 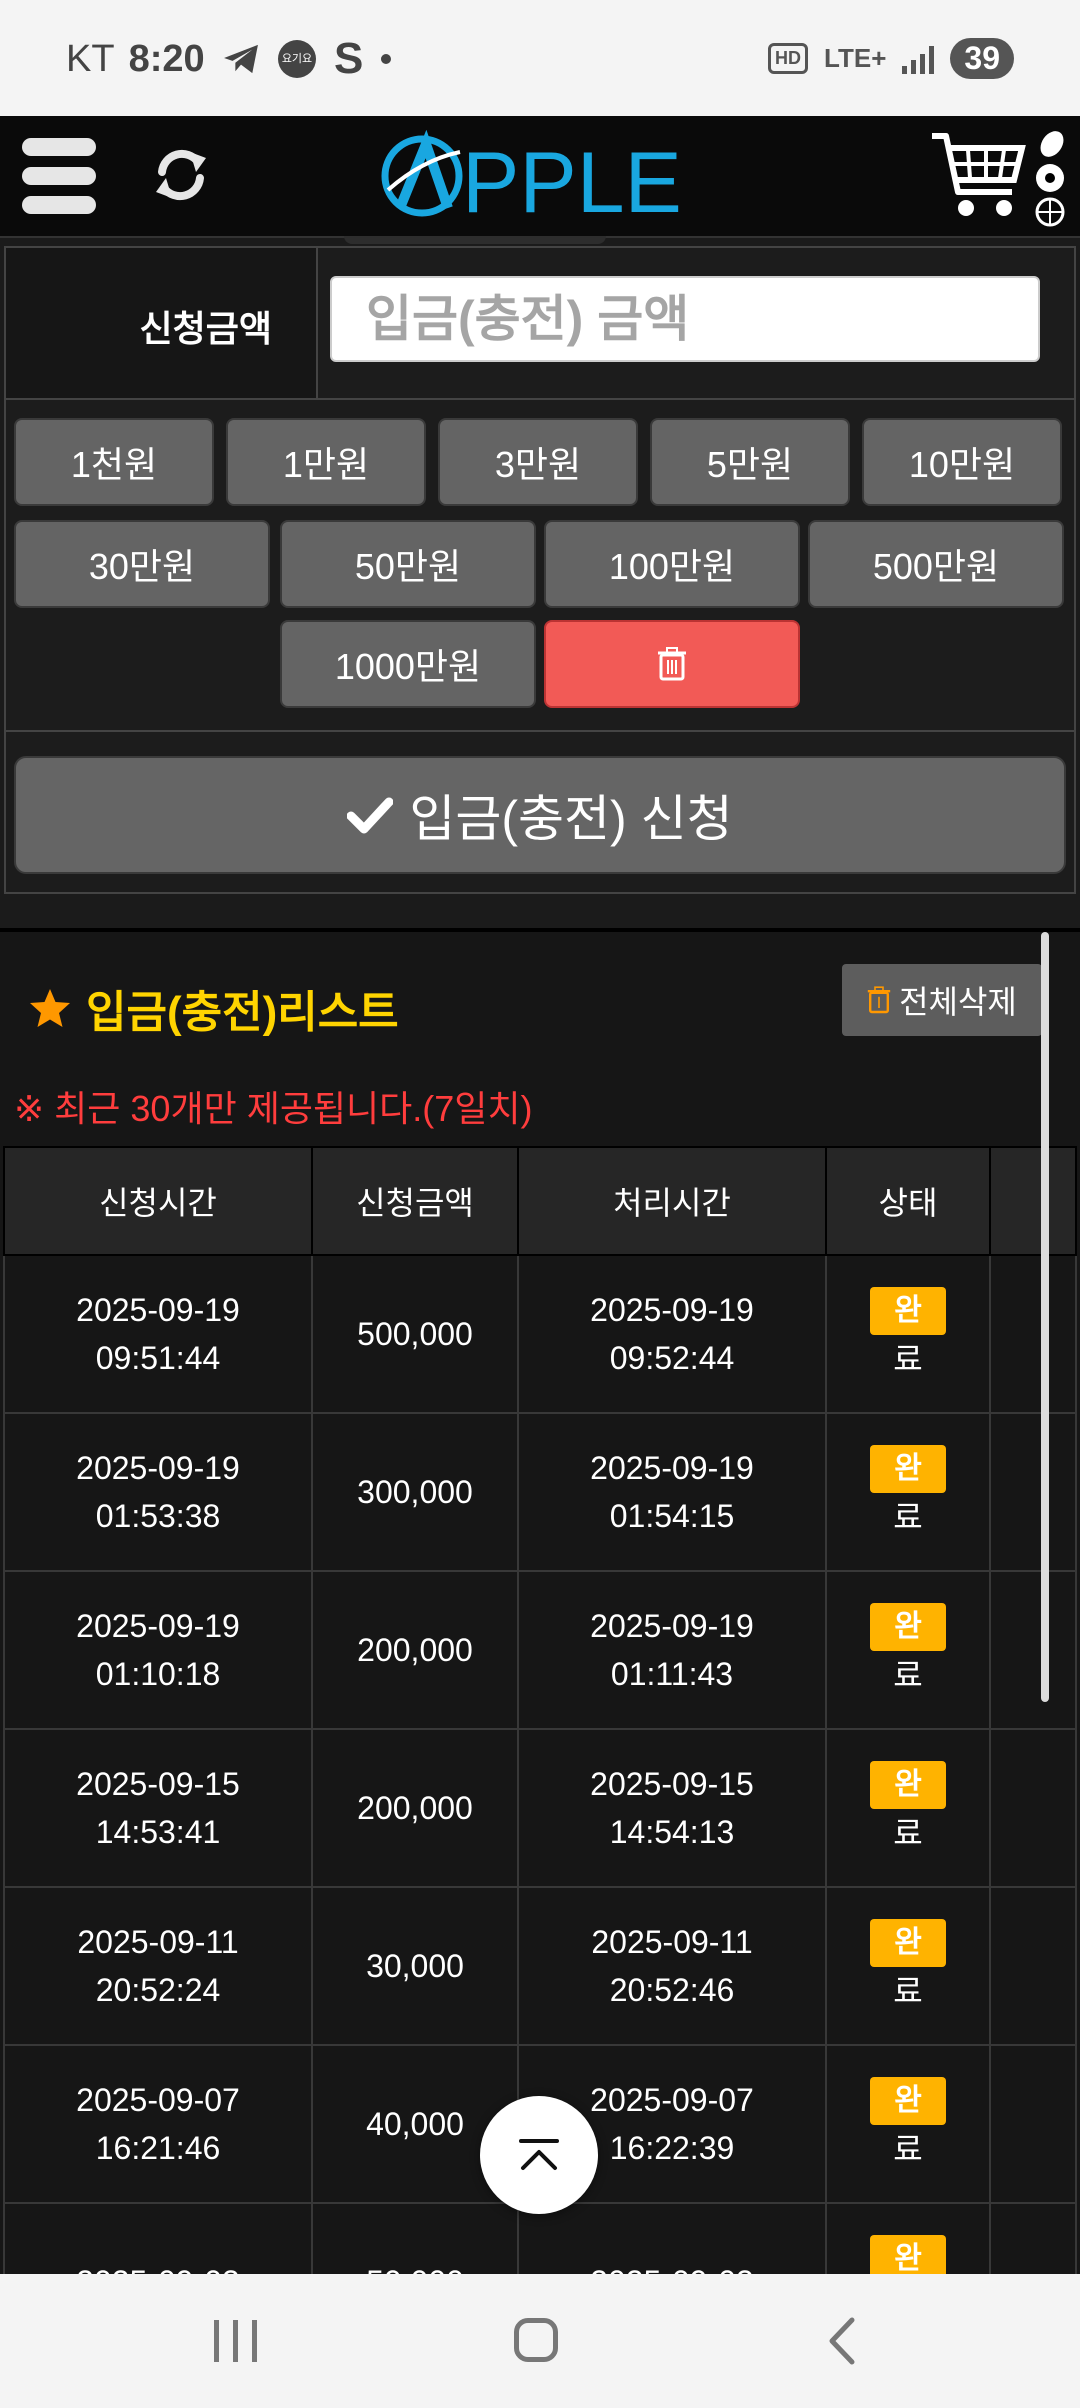 I want to click on amount-cell: 500,000, so click(x=415, y=1334).